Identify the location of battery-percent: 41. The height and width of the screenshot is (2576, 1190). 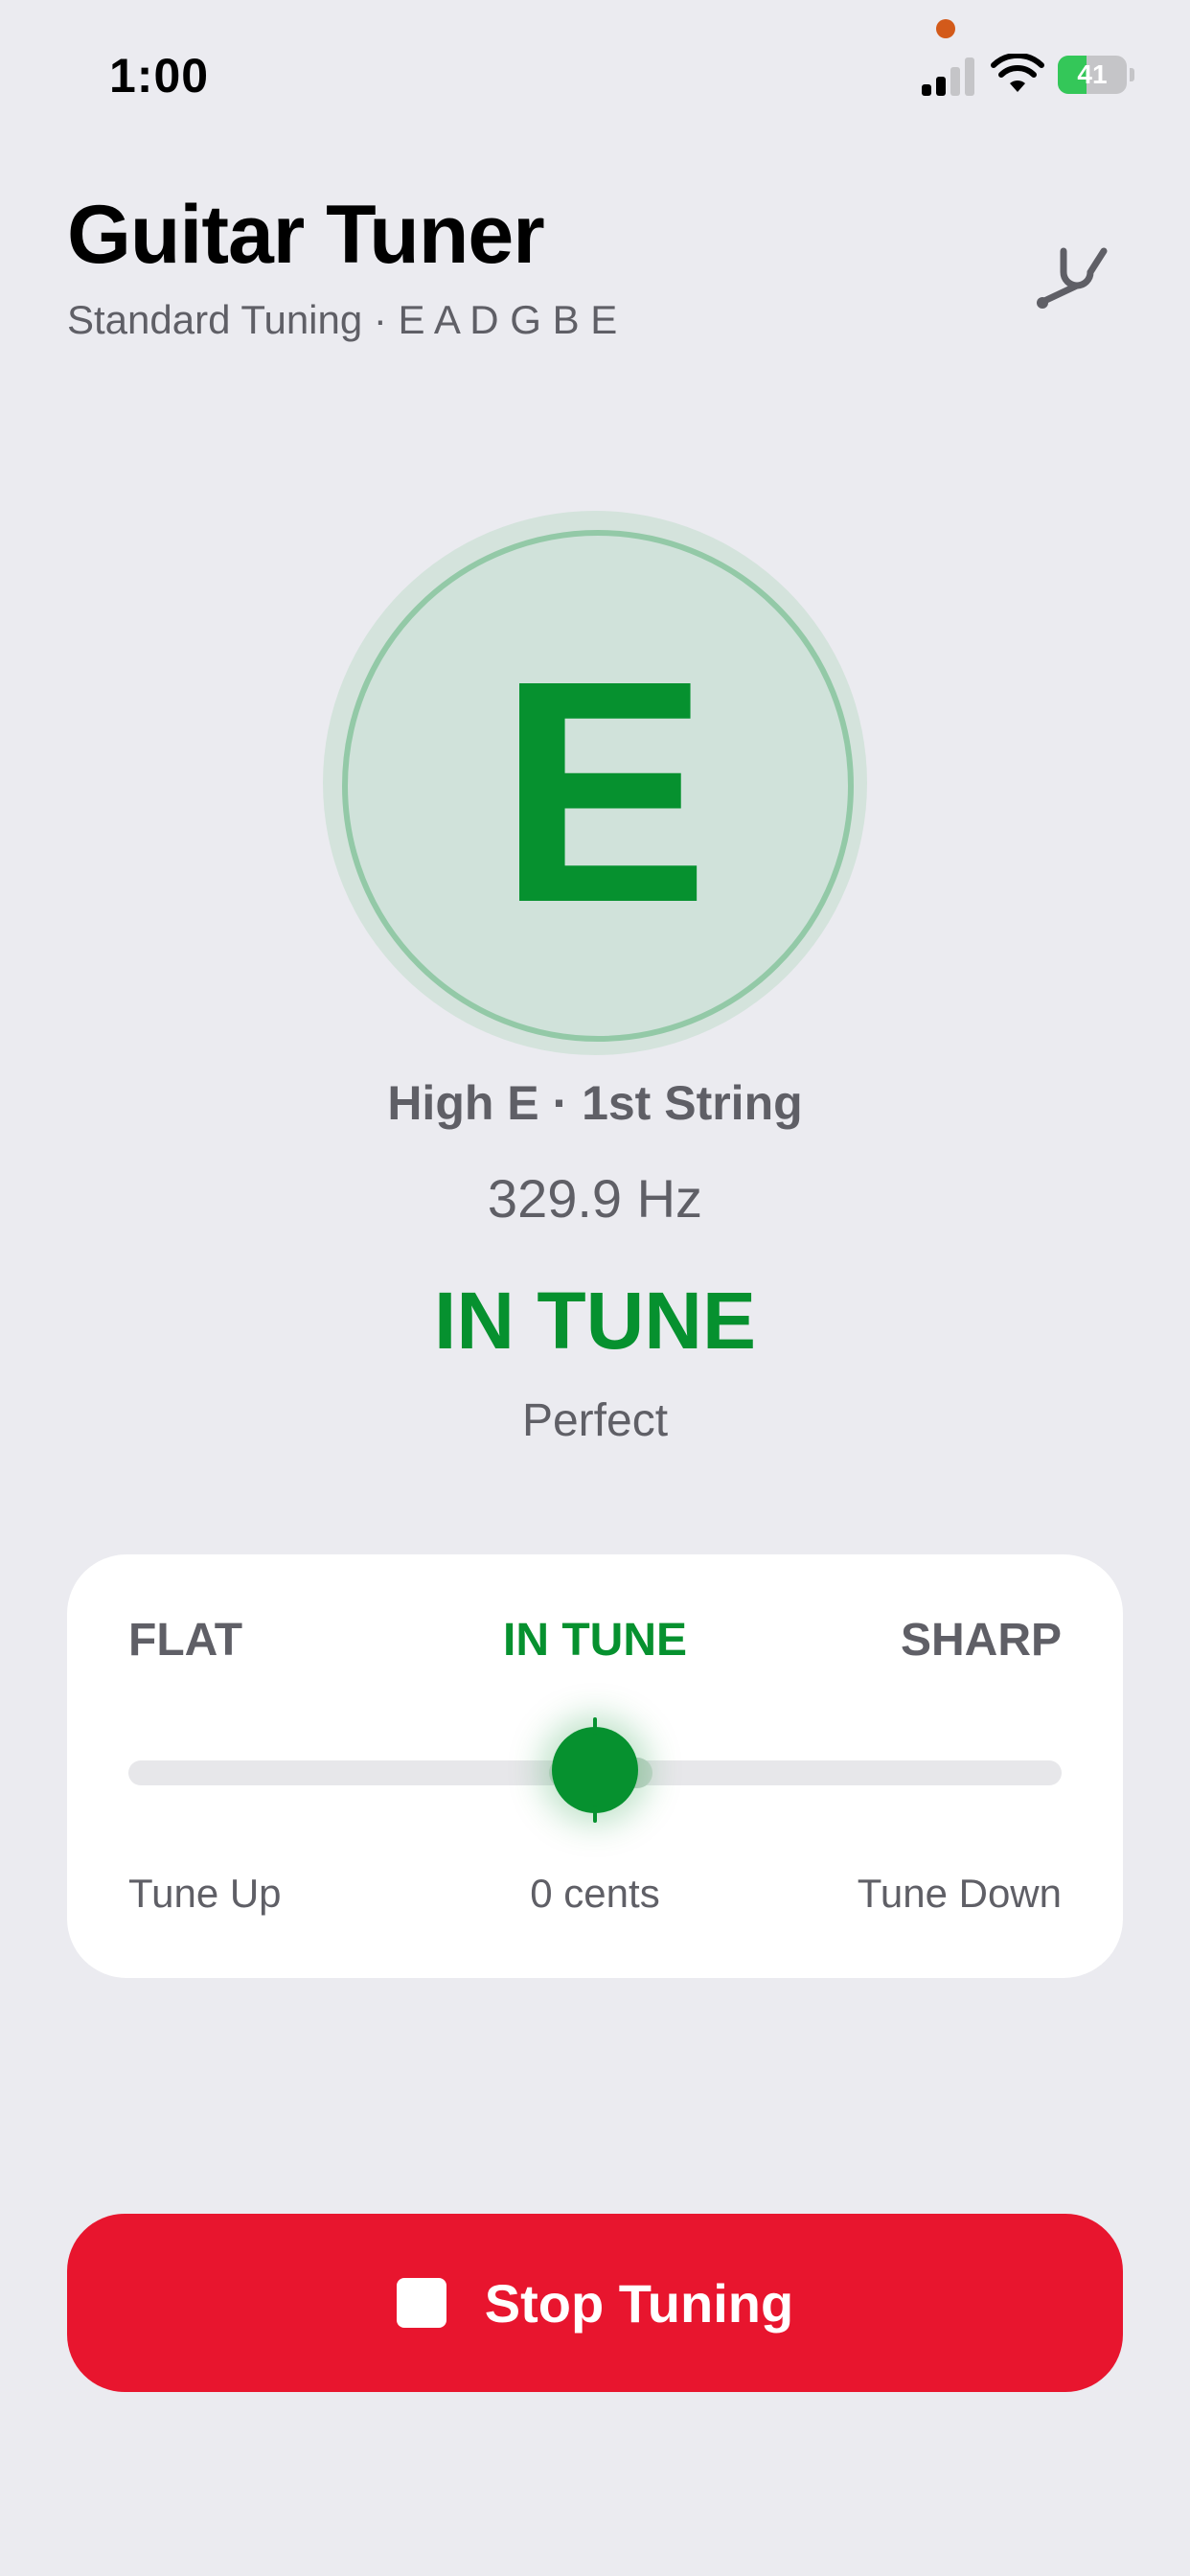
(1093, 74).